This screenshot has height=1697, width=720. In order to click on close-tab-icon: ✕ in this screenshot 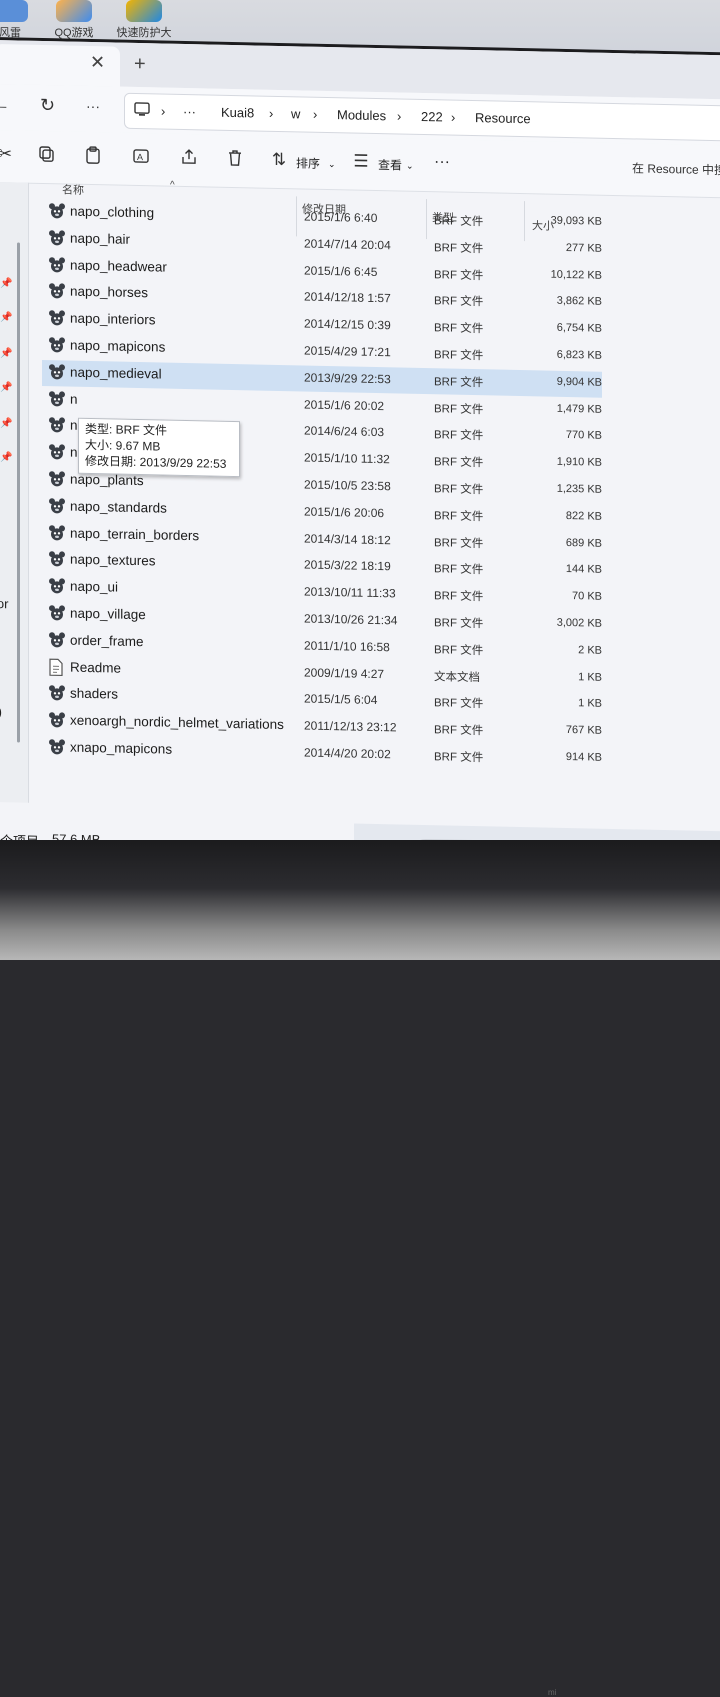, I will do `click(97, 62)`.